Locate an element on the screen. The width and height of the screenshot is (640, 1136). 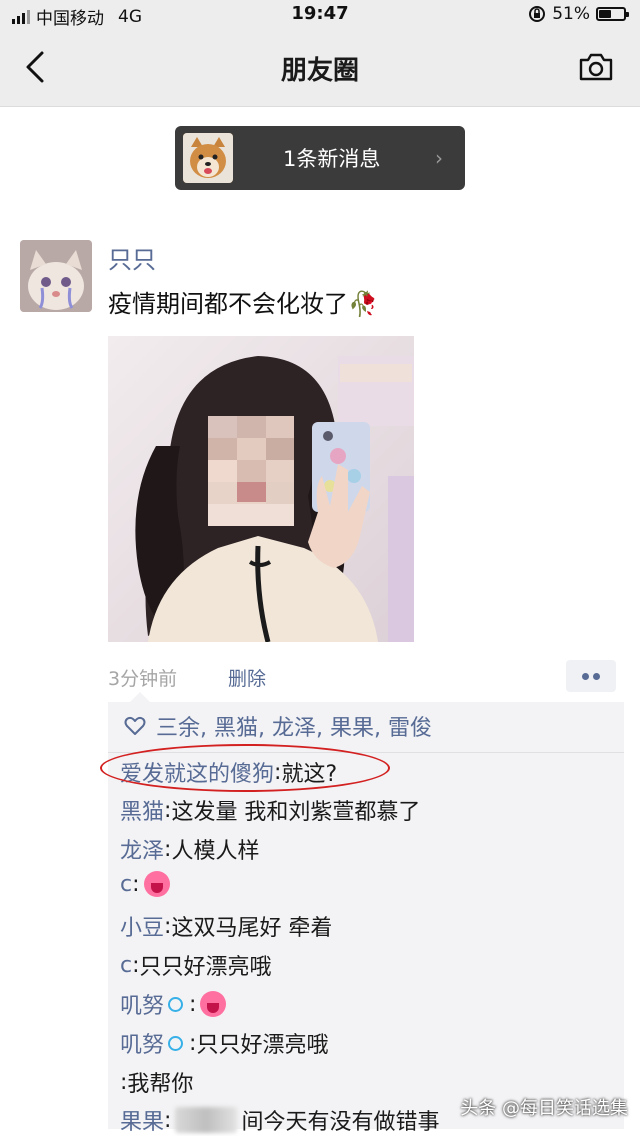
status-right: 51% is located at coordinates (578, 14).